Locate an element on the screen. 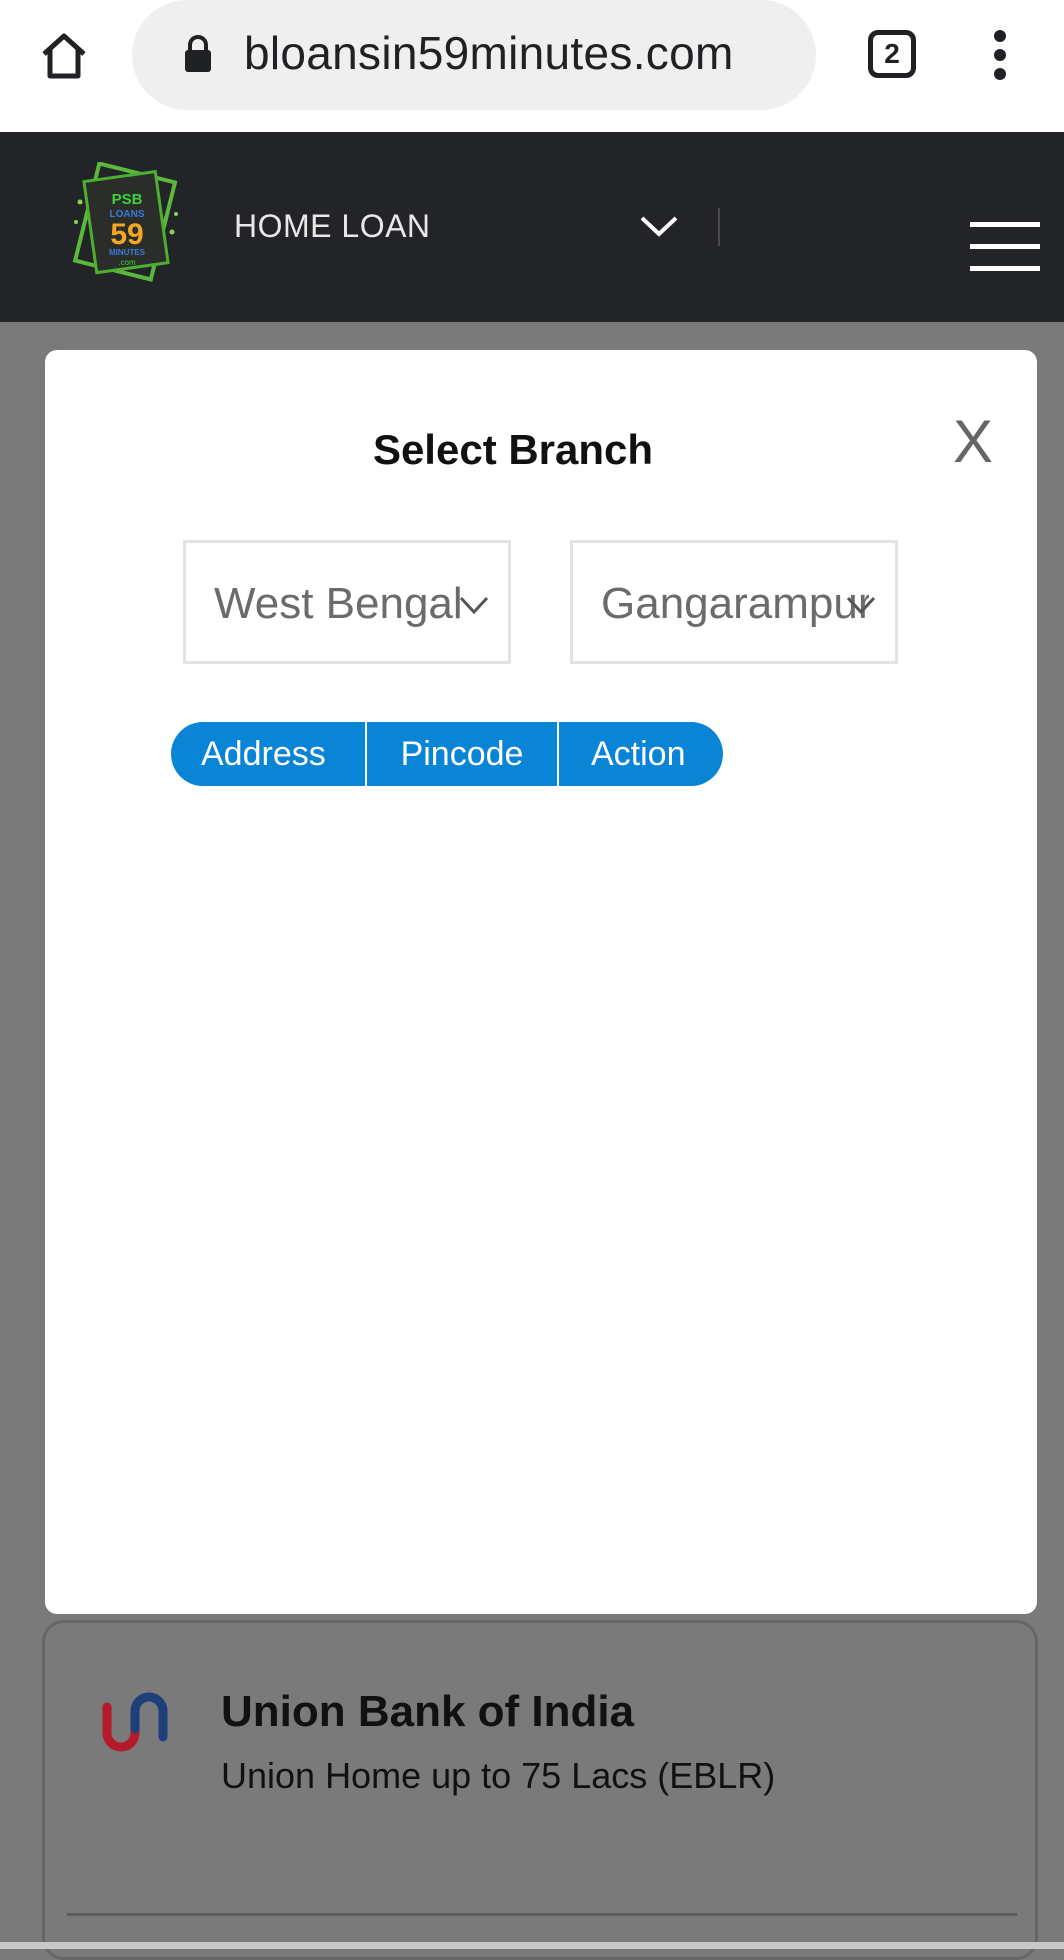  state-select: West Bengal is located at coordinates (347, 602).